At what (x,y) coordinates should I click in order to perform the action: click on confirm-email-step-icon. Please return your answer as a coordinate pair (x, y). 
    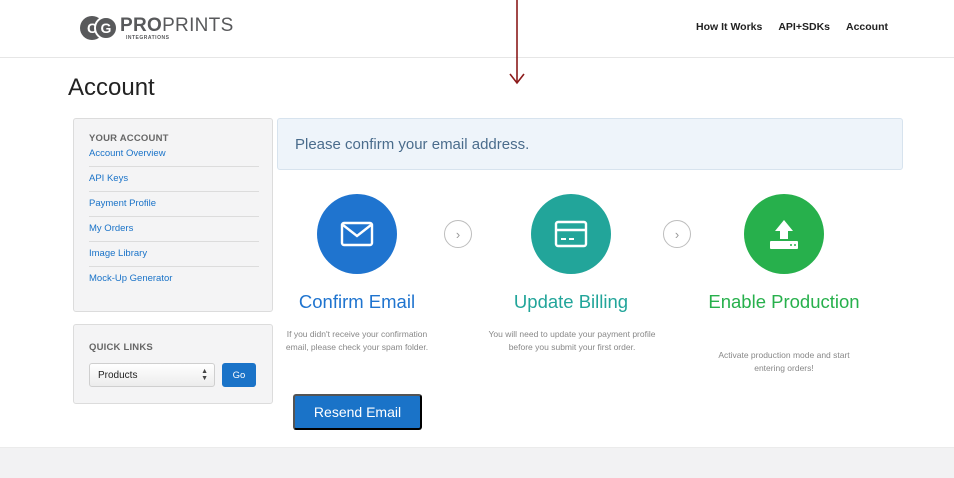
    Looking at the image, I should click on (357, 234).